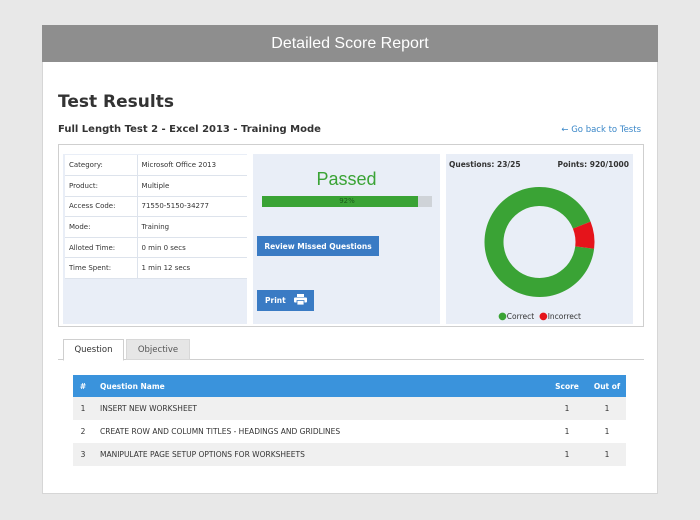 The image size is (700, 520). I want to click on back-to-tests-link: ← Go back to Tests, so click(601, 130).